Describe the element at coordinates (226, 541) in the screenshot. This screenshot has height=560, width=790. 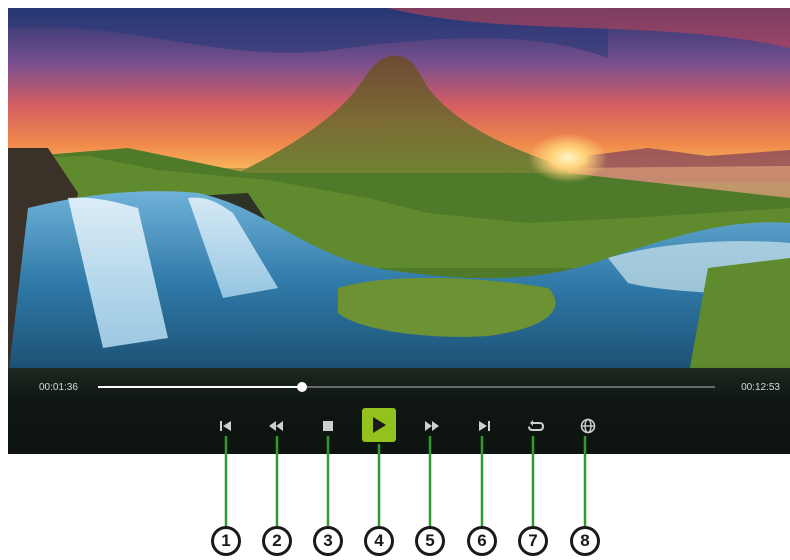
I see `callout-1: 1` at that location.